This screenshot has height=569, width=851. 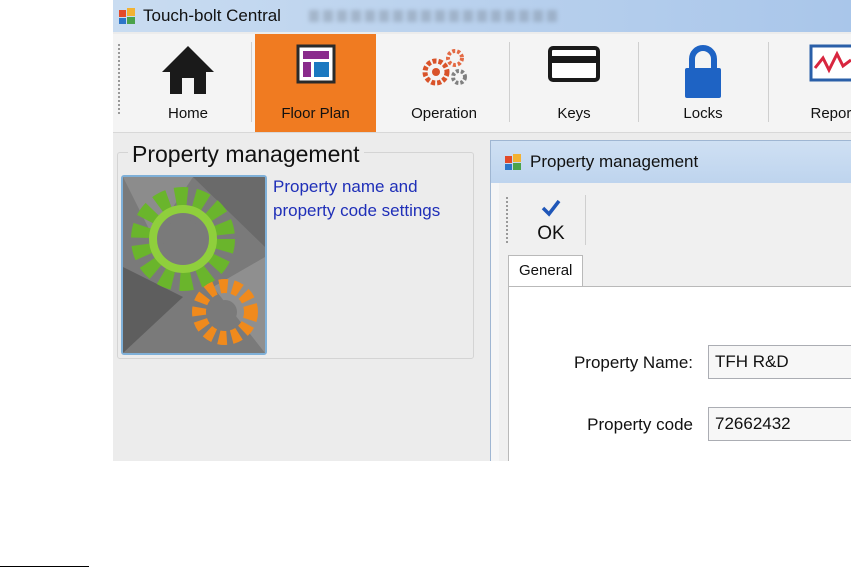 What do you see at coordinates (444, 113) in the screenshot?
I see `toolbar-operation-label: Operation` at bounding box center [444, 113].